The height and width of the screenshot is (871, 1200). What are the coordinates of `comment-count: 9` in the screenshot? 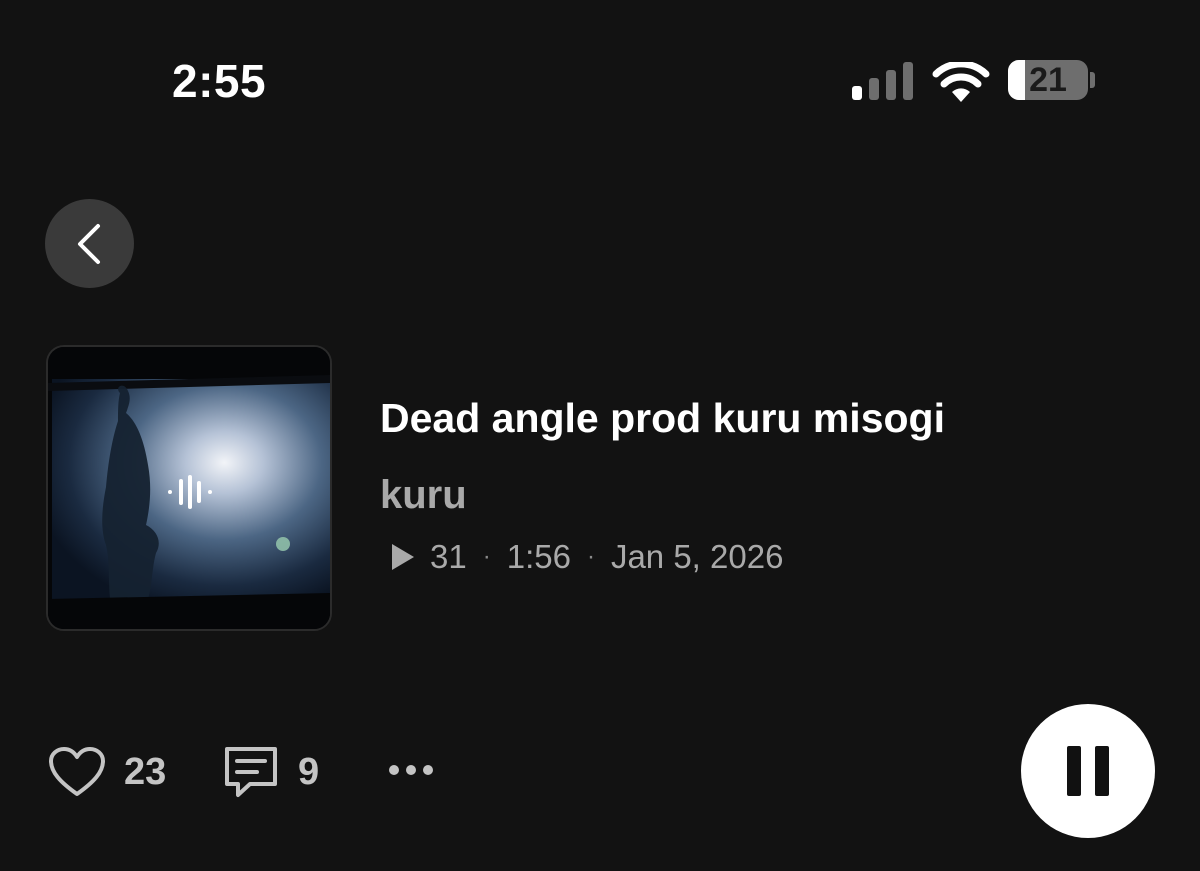 It's located at (309, 771).